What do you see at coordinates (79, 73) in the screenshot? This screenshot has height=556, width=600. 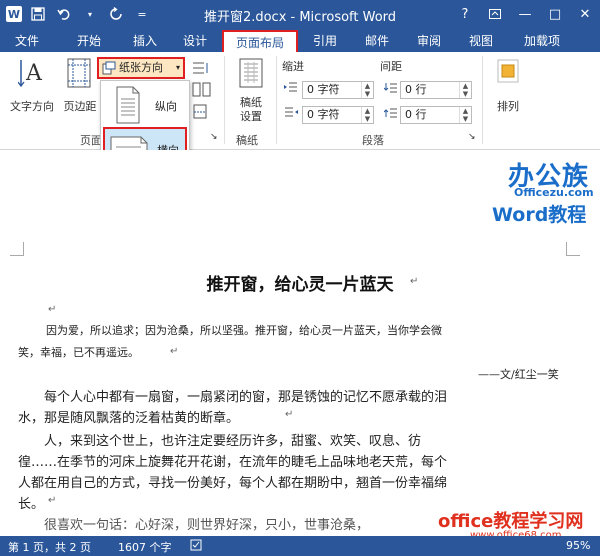 I see `margins-icon` at bounding box center [79, 73].